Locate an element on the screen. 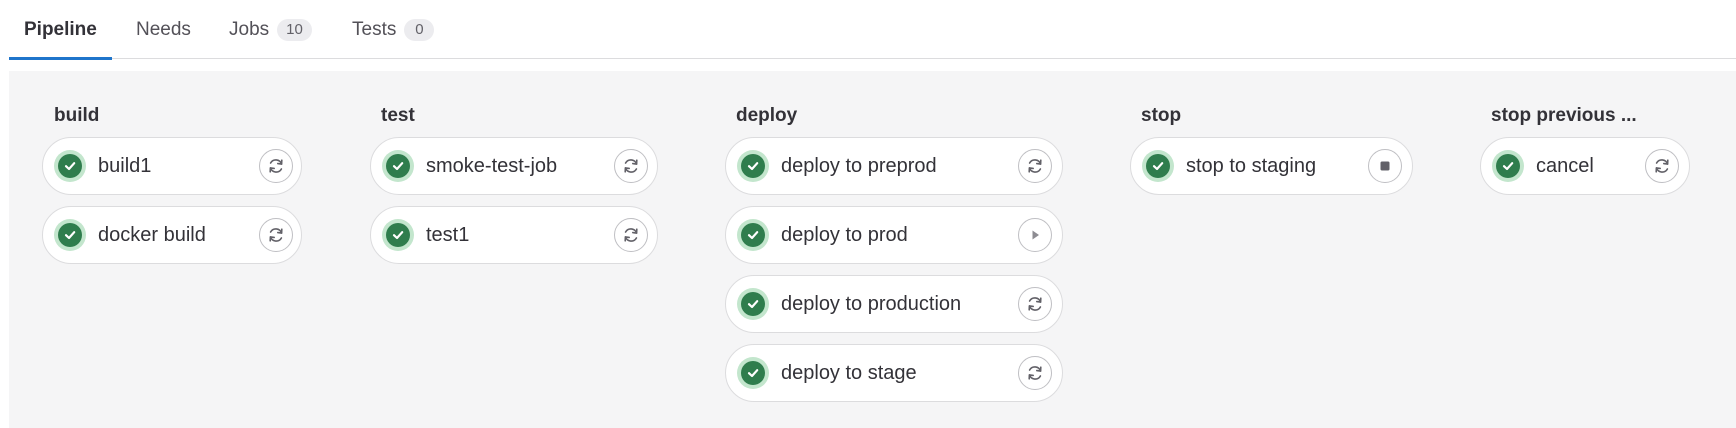 The width and height of the screenshot is (1736, 428). job-name: stop to staging is located at coordinates (1251, 165).